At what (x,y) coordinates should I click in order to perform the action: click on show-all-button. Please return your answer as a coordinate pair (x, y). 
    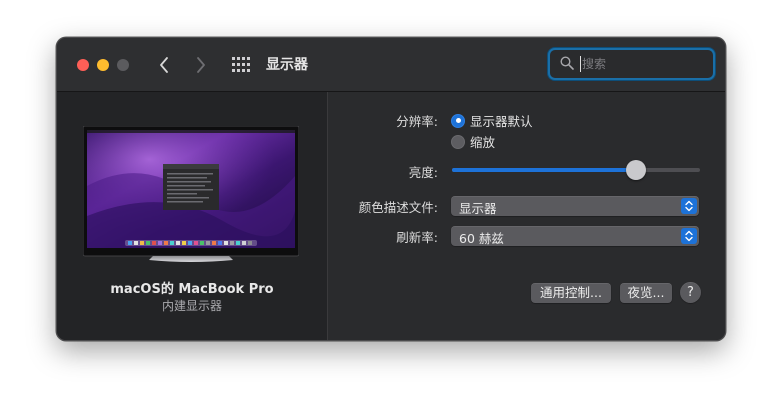
    Looking at the image, I should click on (241, 65).